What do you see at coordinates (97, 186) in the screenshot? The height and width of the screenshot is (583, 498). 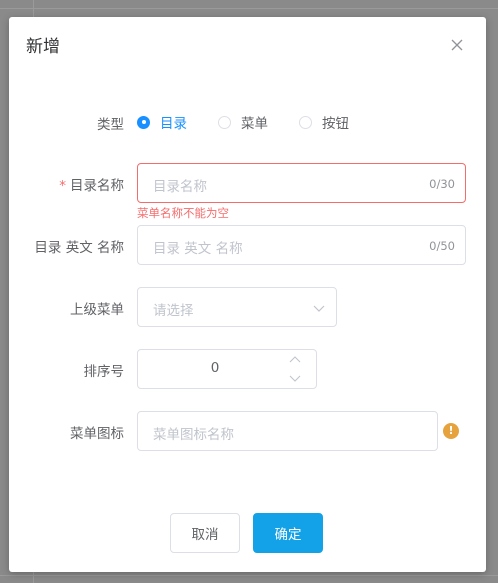 I see `dir-name-label-text: 目录名称` at bounding box center [97, 186].